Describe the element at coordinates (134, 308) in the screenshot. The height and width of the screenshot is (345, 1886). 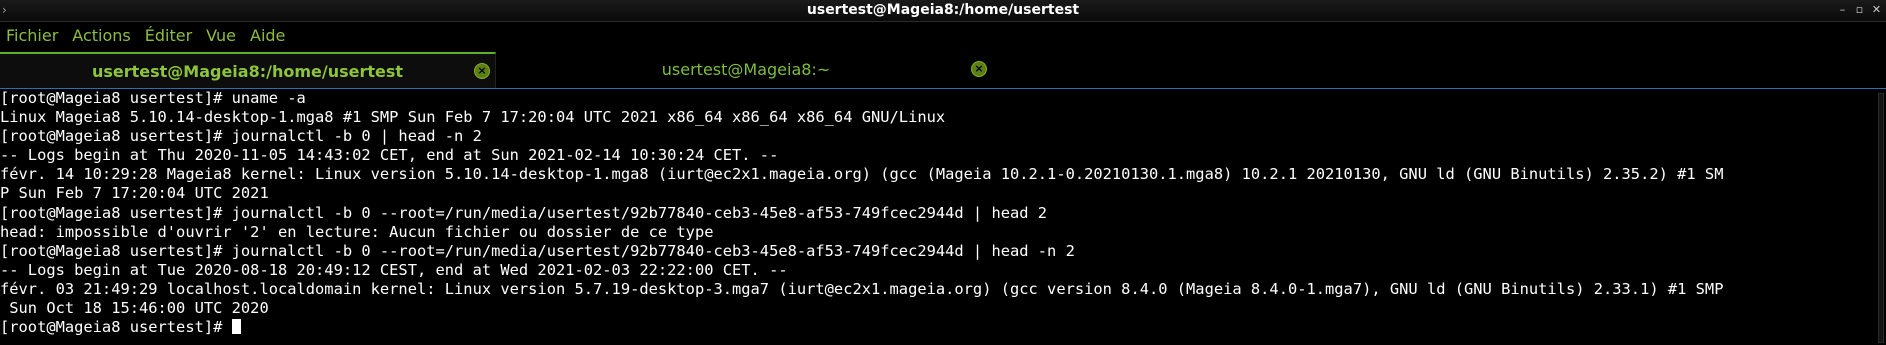
I see `terminal-line: Sun Oct 18 15:46:00 UTC 2020` at that location.